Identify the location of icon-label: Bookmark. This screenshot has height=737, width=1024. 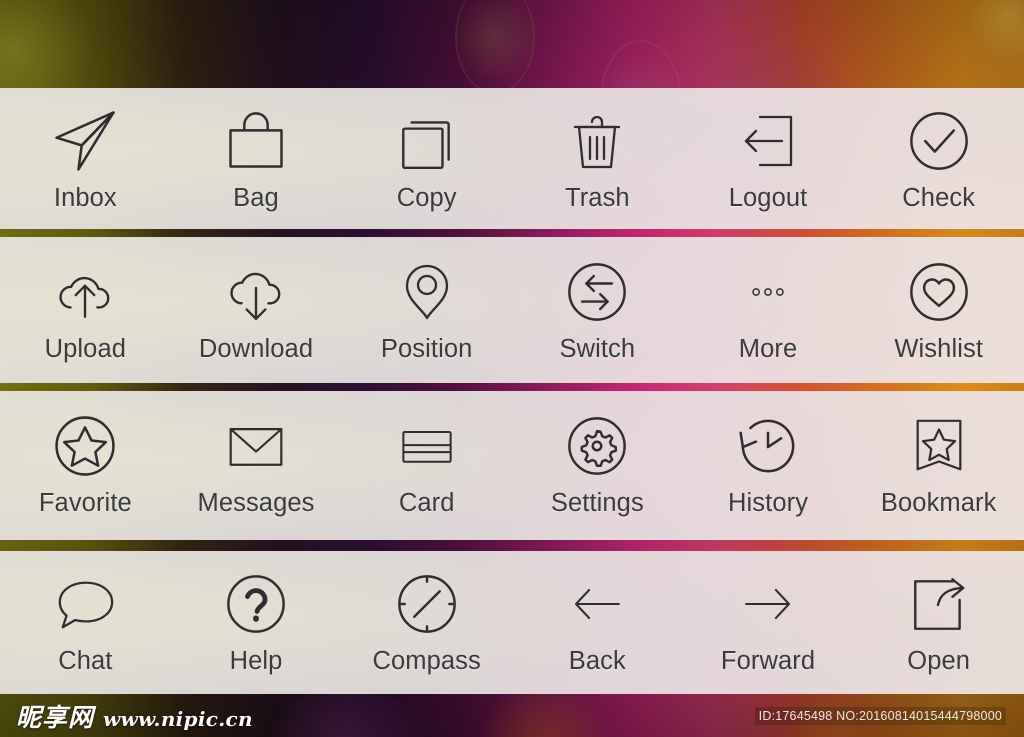
(938, 503).